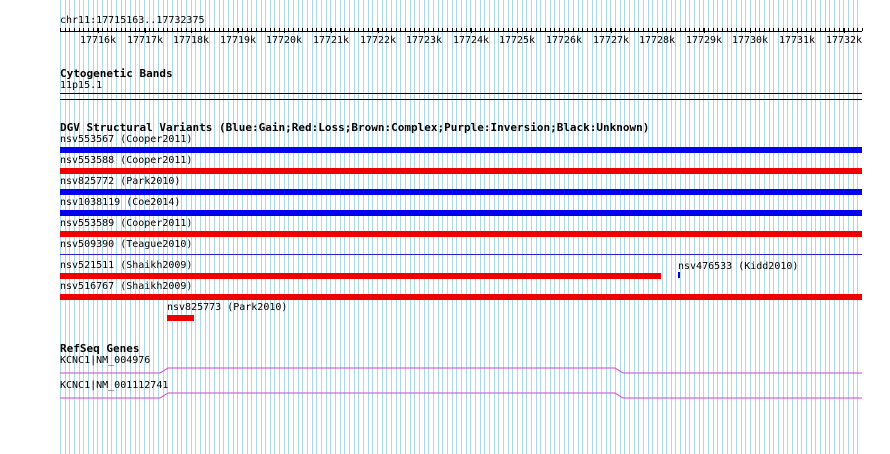 Image resolution: width=890 pixels, height=454 pixels. What do you see at coordinates (738, 267) in the screenshot?
I see `variant-label: nsv476533 (Kidd2010)` at bounding box center [738, 267].